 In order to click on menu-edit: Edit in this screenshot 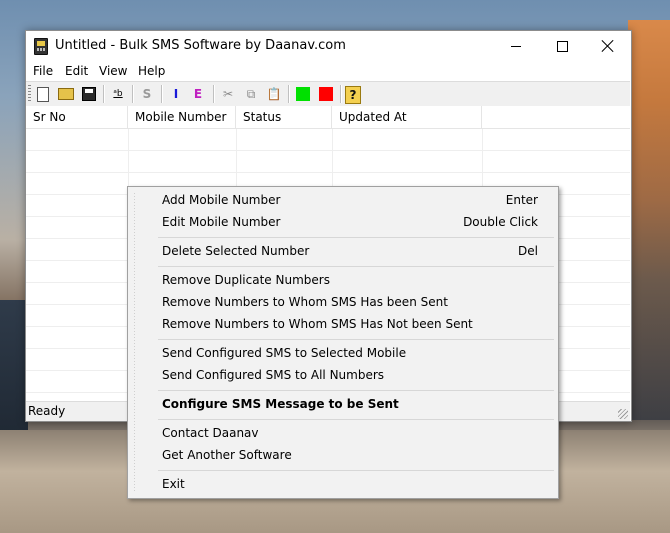, I will do `click(76, 71)`.